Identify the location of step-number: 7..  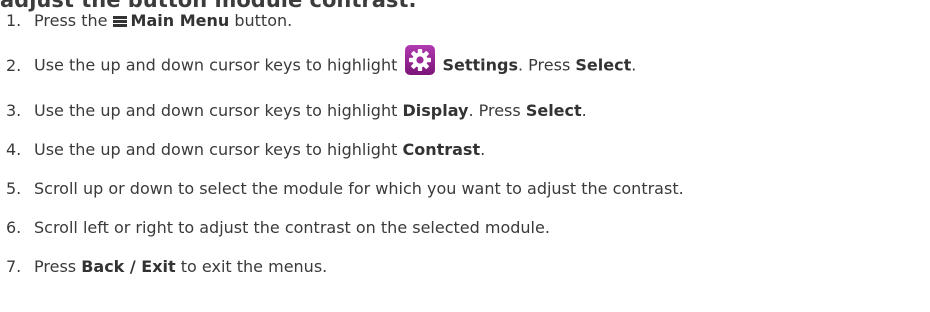
(14, 266).